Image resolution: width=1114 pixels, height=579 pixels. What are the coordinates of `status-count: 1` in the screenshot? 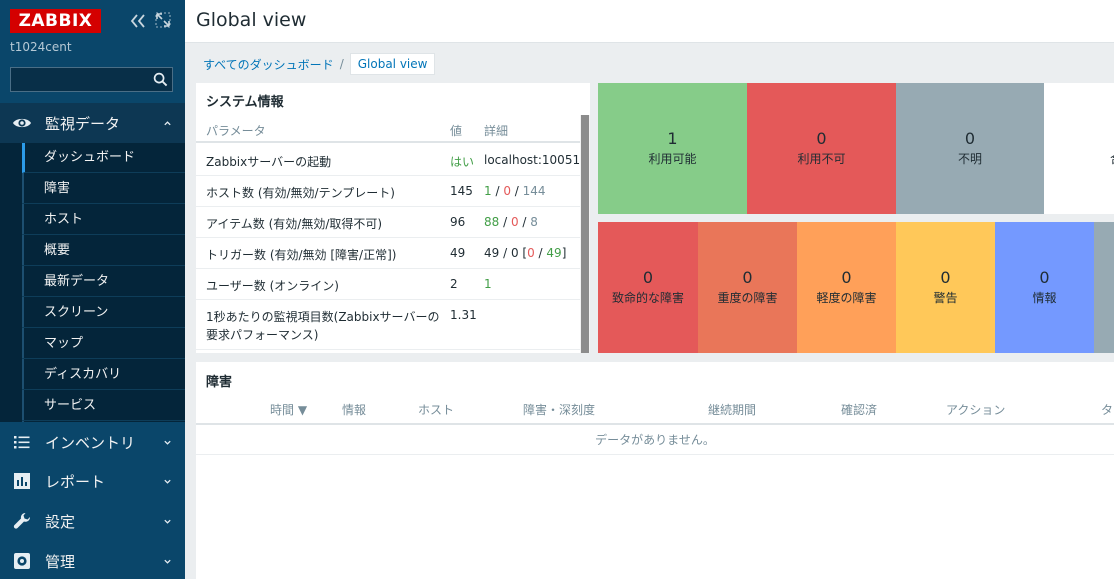 It's located at (672, 138).